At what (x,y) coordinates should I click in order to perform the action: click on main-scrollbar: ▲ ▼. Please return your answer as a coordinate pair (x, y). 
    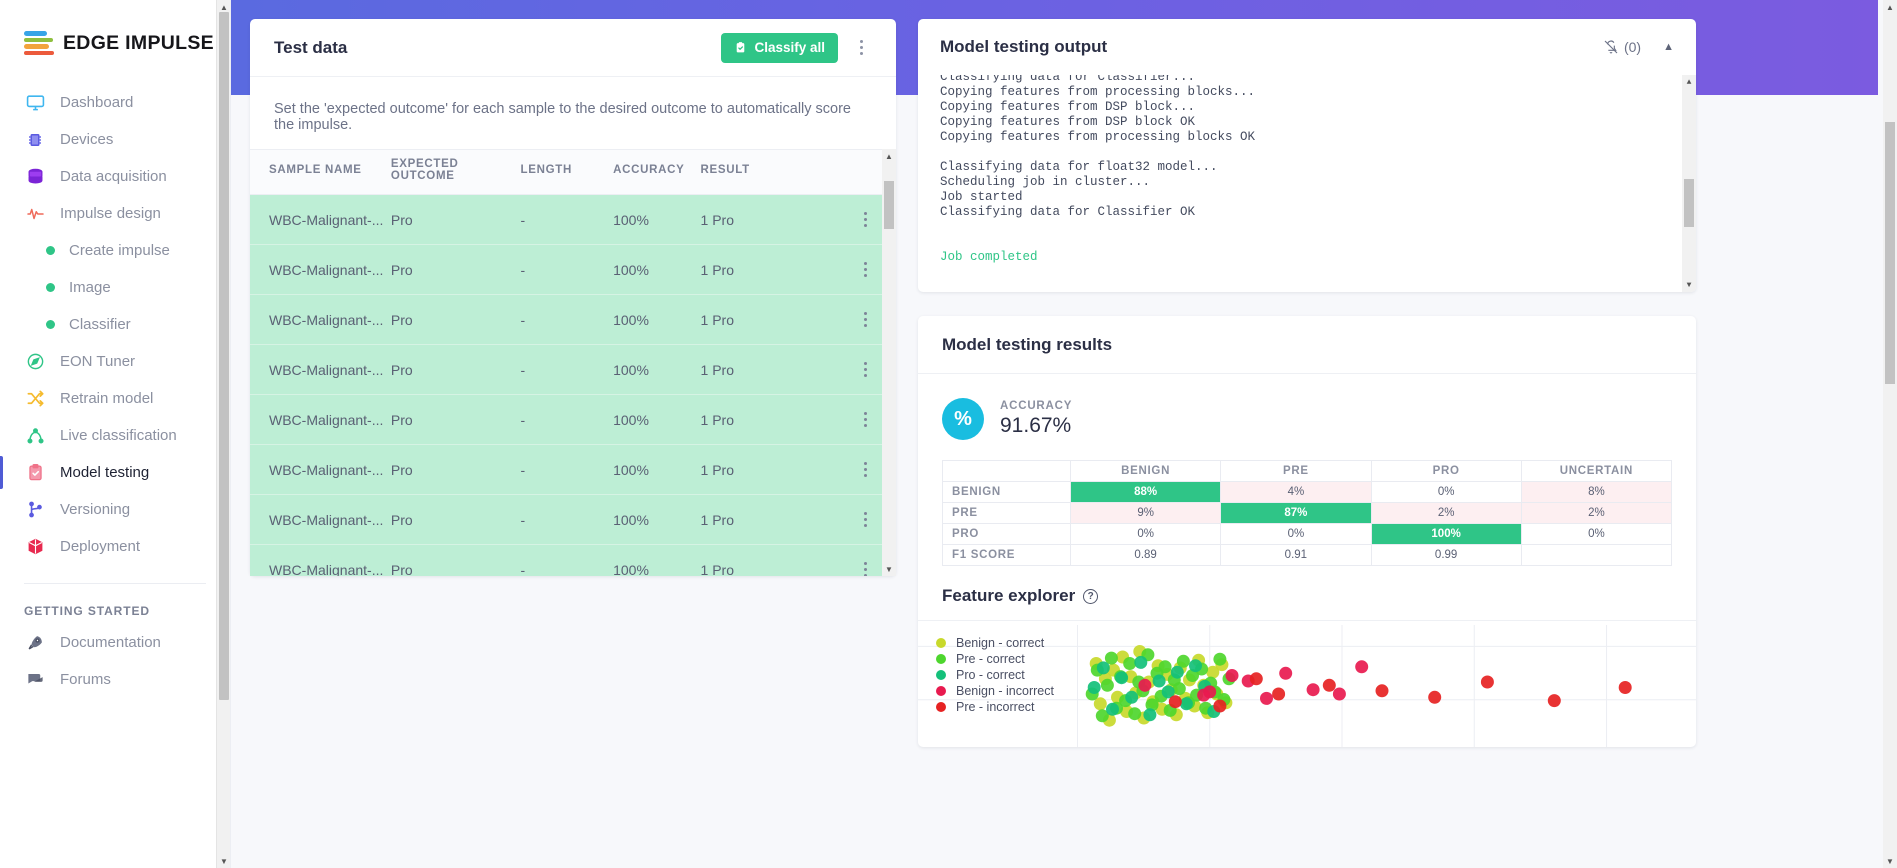
    Looking at the image, I should click on (1890, 434).